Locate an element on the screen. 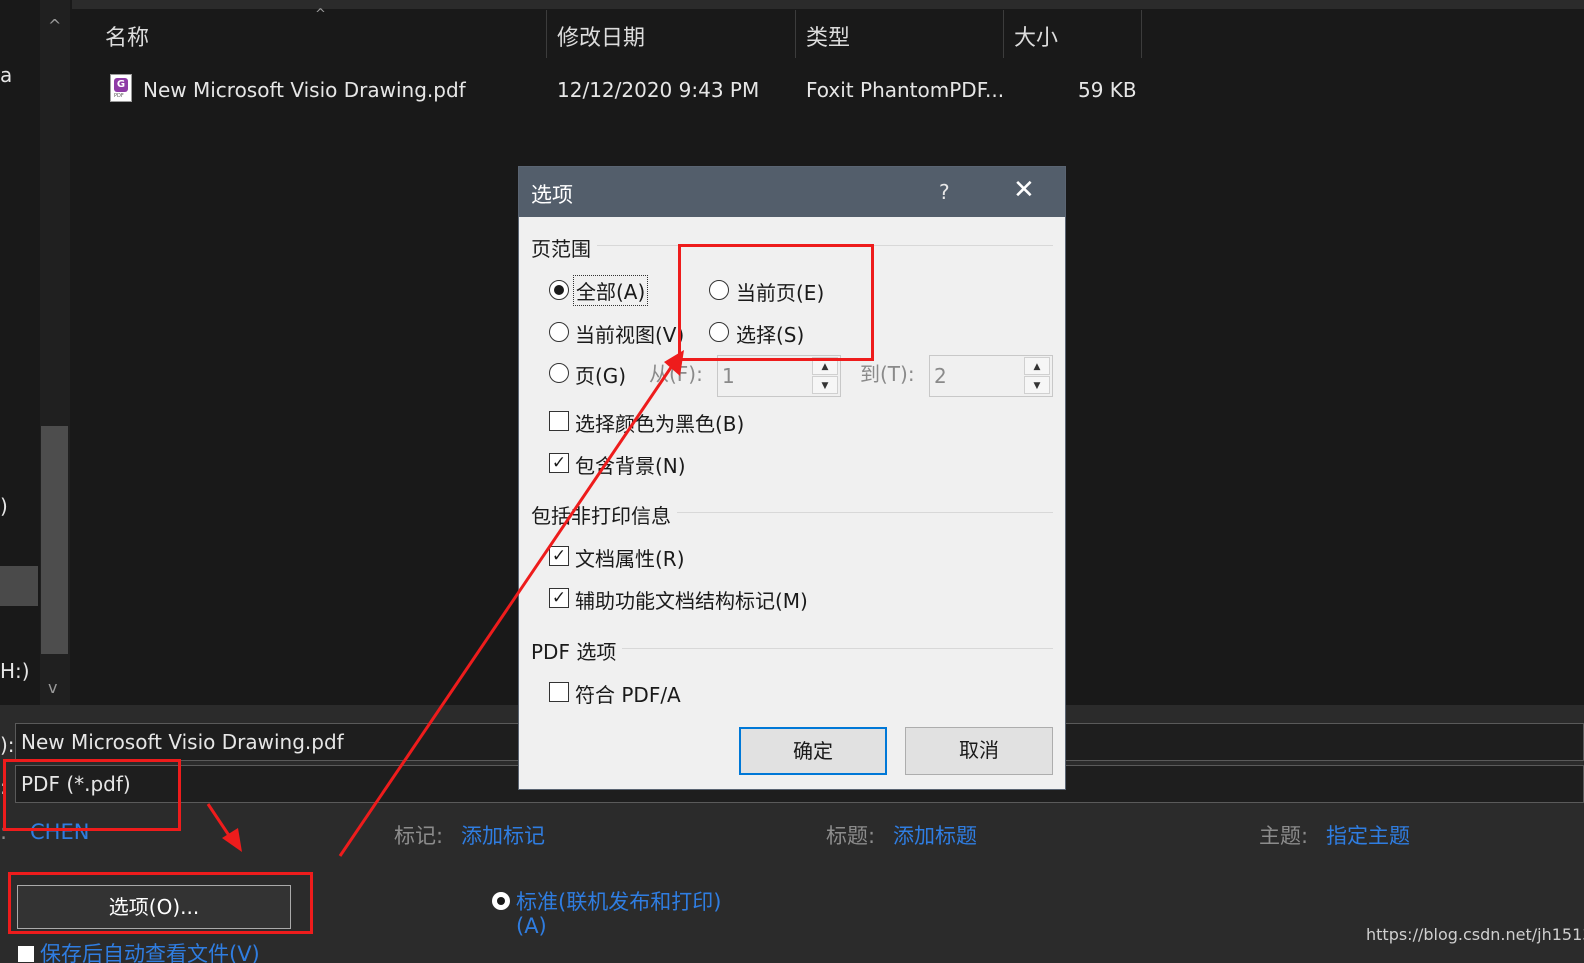 This screenshot has height=963, width=1584. dialog-title-bar: 选项 ? ✕ is located at coordinates (792, 192).